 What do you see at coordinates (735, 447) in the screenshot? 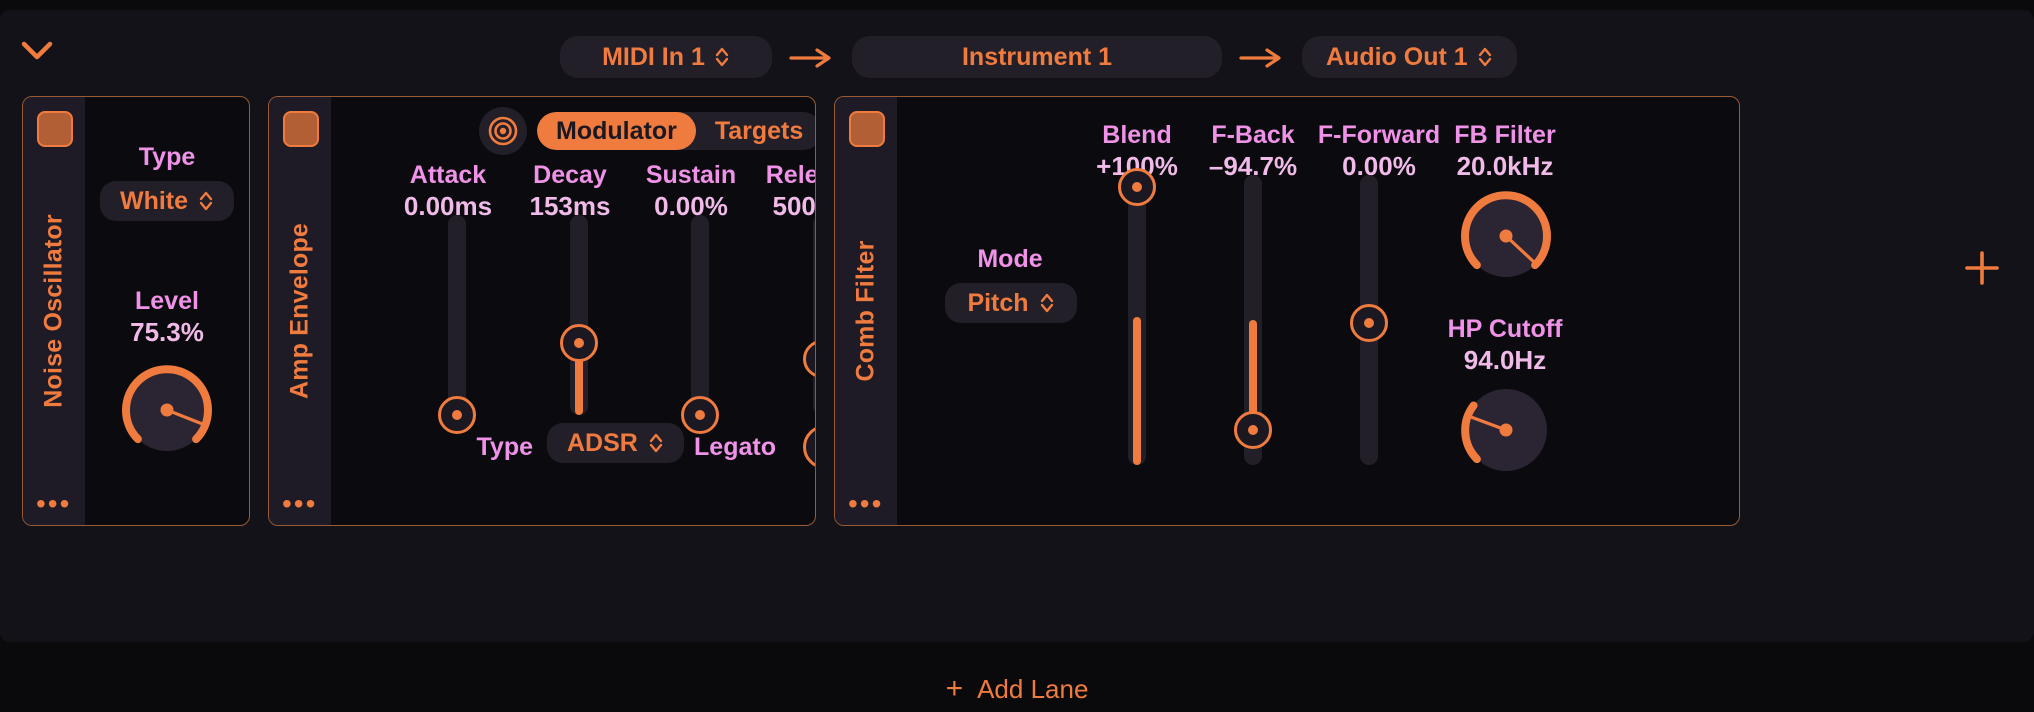
I see `legato-label: Legato` at bounding box center [735, 447].